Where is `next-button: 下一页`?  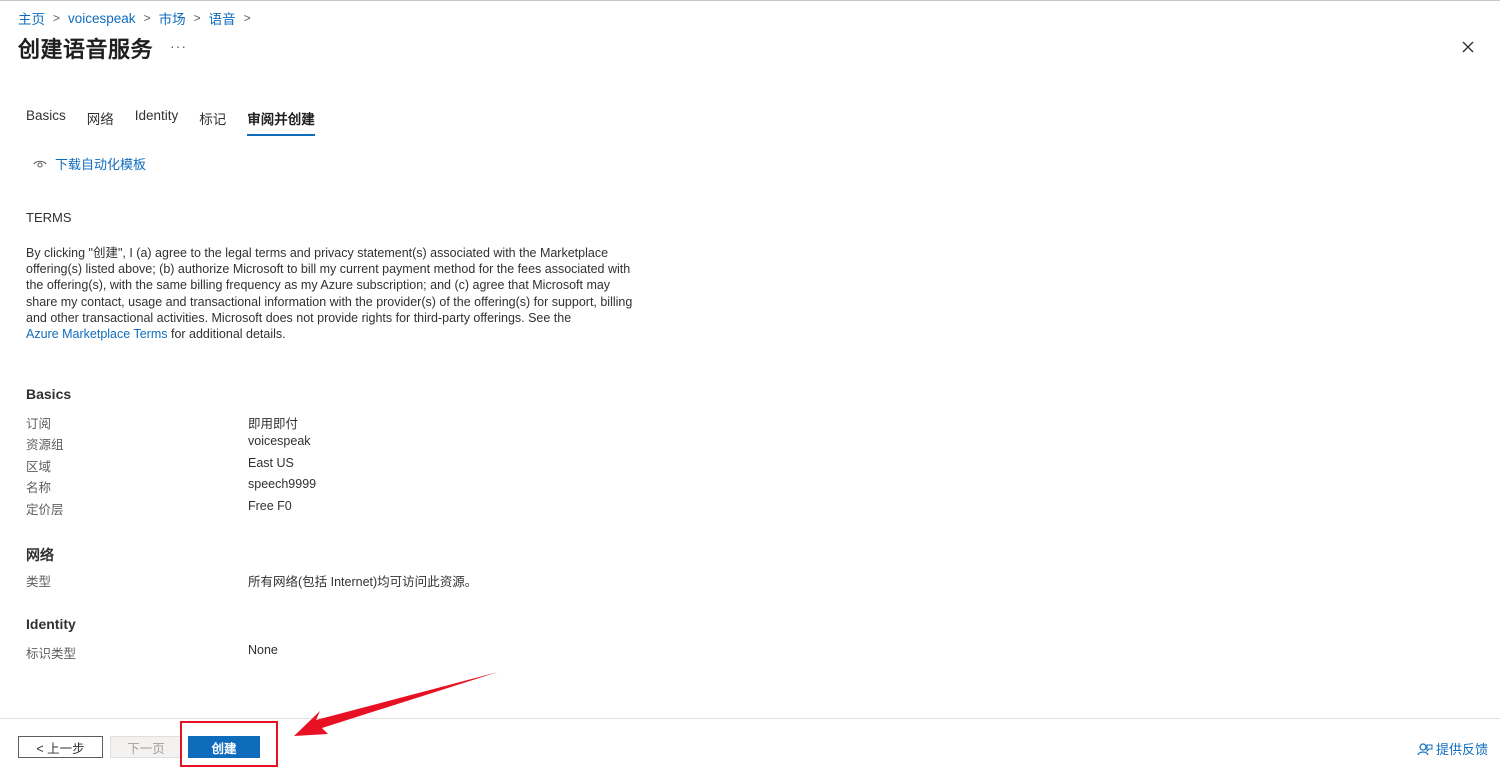
next-button: 下一页 is located at coordinates (146, 747).